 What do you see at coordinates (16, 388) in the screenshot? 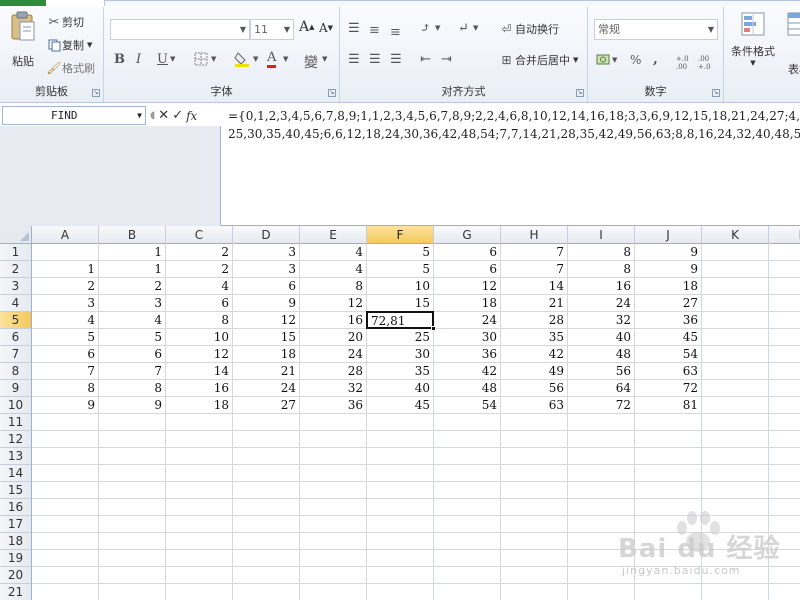
I see `row-header: 9` at bounding box center [16, 388].